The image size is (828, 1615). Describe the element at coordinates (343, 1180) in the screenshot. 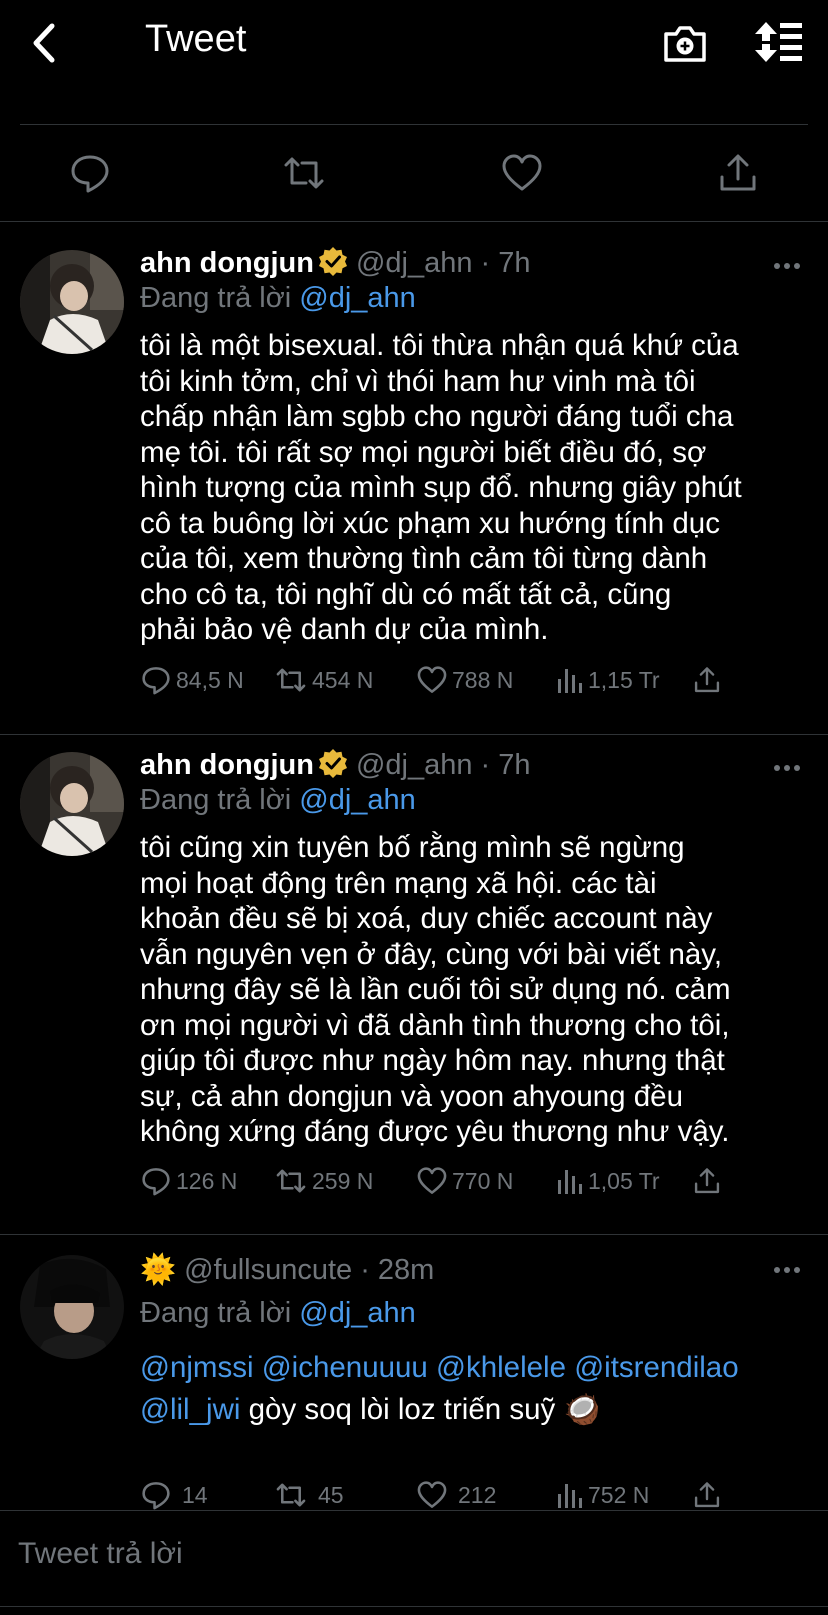

I see `retweet-count: 259 N` at that location.